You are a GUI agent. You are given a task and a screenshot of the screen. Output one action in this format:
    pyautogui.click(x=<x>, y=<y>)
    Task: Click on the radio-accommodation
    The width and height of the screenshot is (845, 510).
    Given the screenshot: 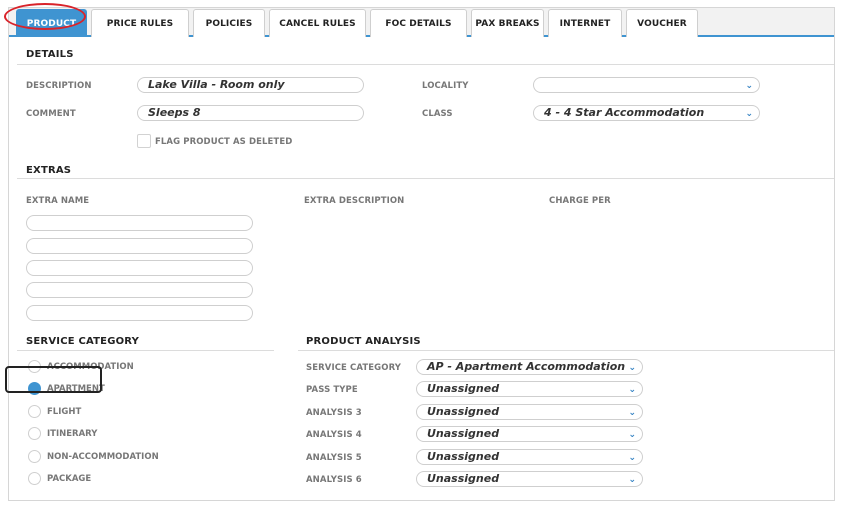 What is the action you would take?
    pyautogui.click(x=34, y=366)
    